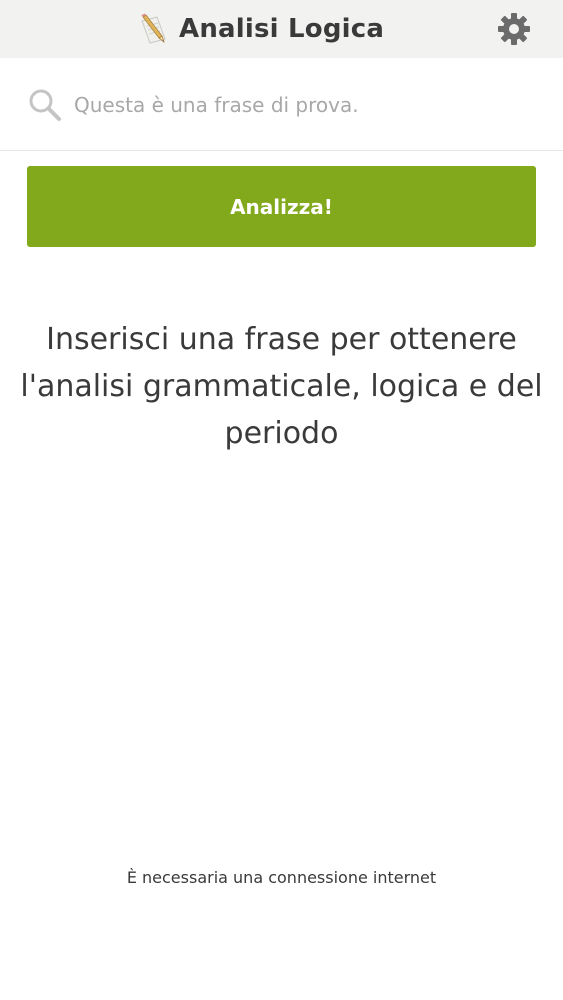  I want to click on internet-required-note: È necessaria una connessione internet, so click(281, 877).